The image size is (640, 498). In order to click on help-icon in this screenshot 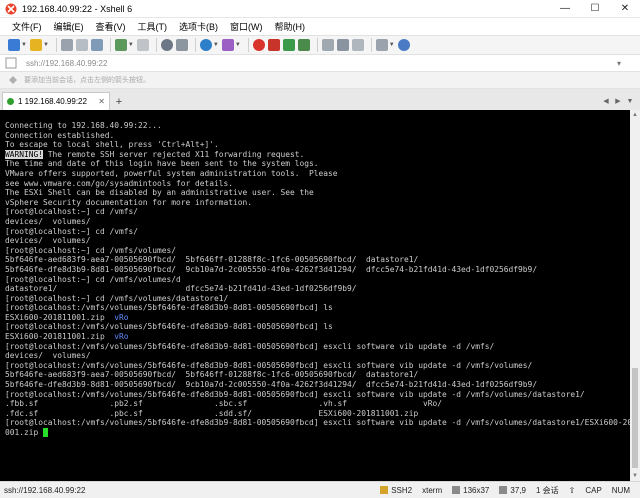, I will do `click(403, 45)`.